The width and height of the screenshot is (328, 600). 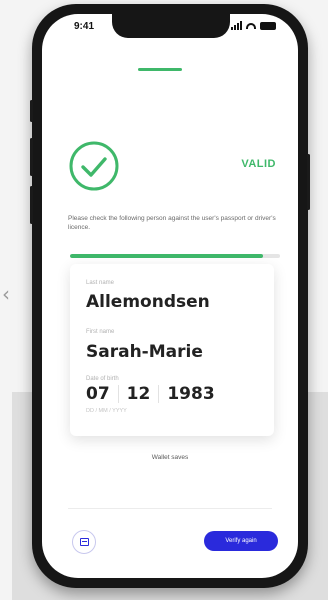 What do you see at coordinates (258, 164) in the screenshot?
I see `status-badge: VALID` at bounding box center [258, 164].